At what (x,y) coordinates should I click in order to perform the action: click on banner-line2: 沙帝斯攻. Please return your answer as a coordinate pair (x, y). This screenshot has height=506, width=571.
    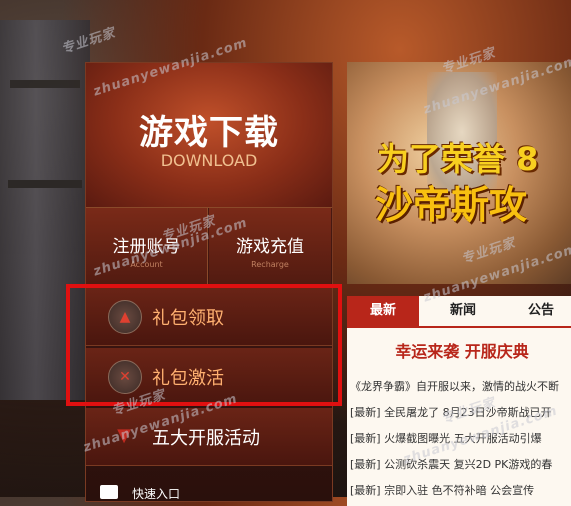
    Looking at the image, I should click on (451, 205).